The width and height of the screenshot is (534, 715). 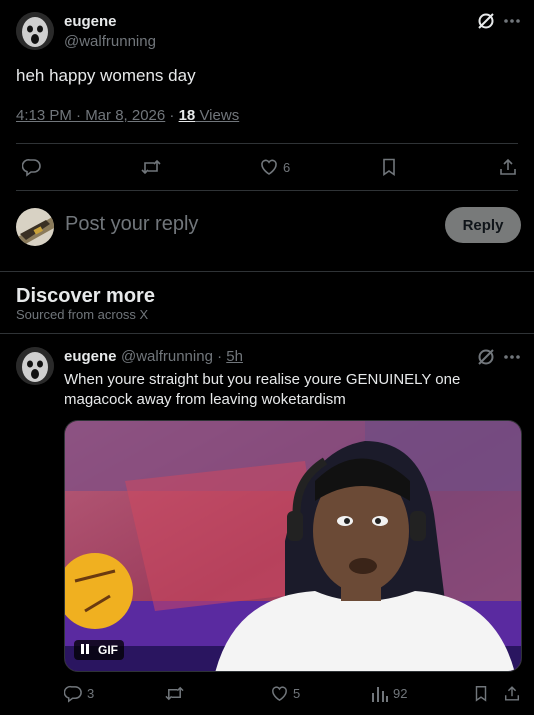 I want to click on views-count: 92, so click(x=400, y=693).